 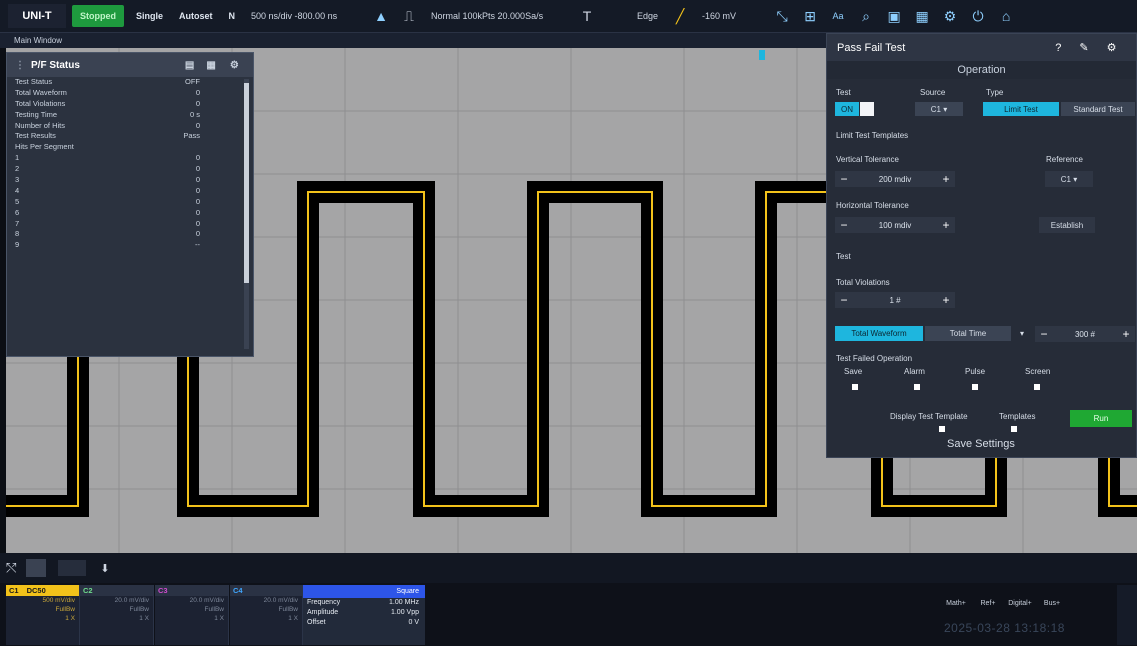 I want to click on limit-test-button: Limit Test, so click(x=1021, y=109).